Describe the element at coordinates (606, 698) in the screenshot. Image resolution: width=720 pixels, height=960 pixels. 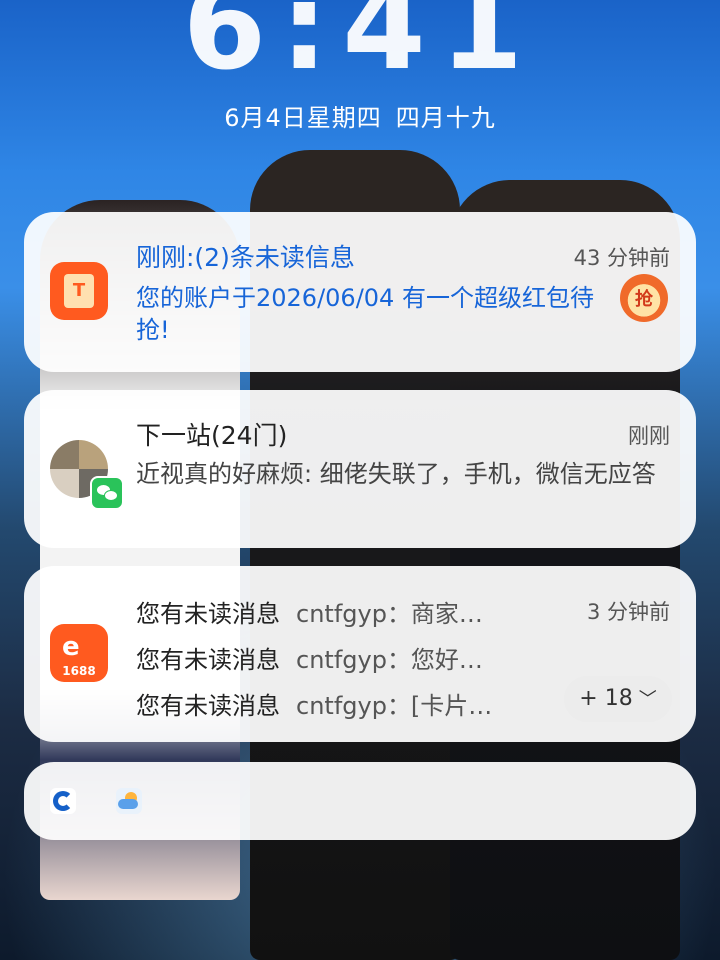
I see `more-count: + 18` at that location.